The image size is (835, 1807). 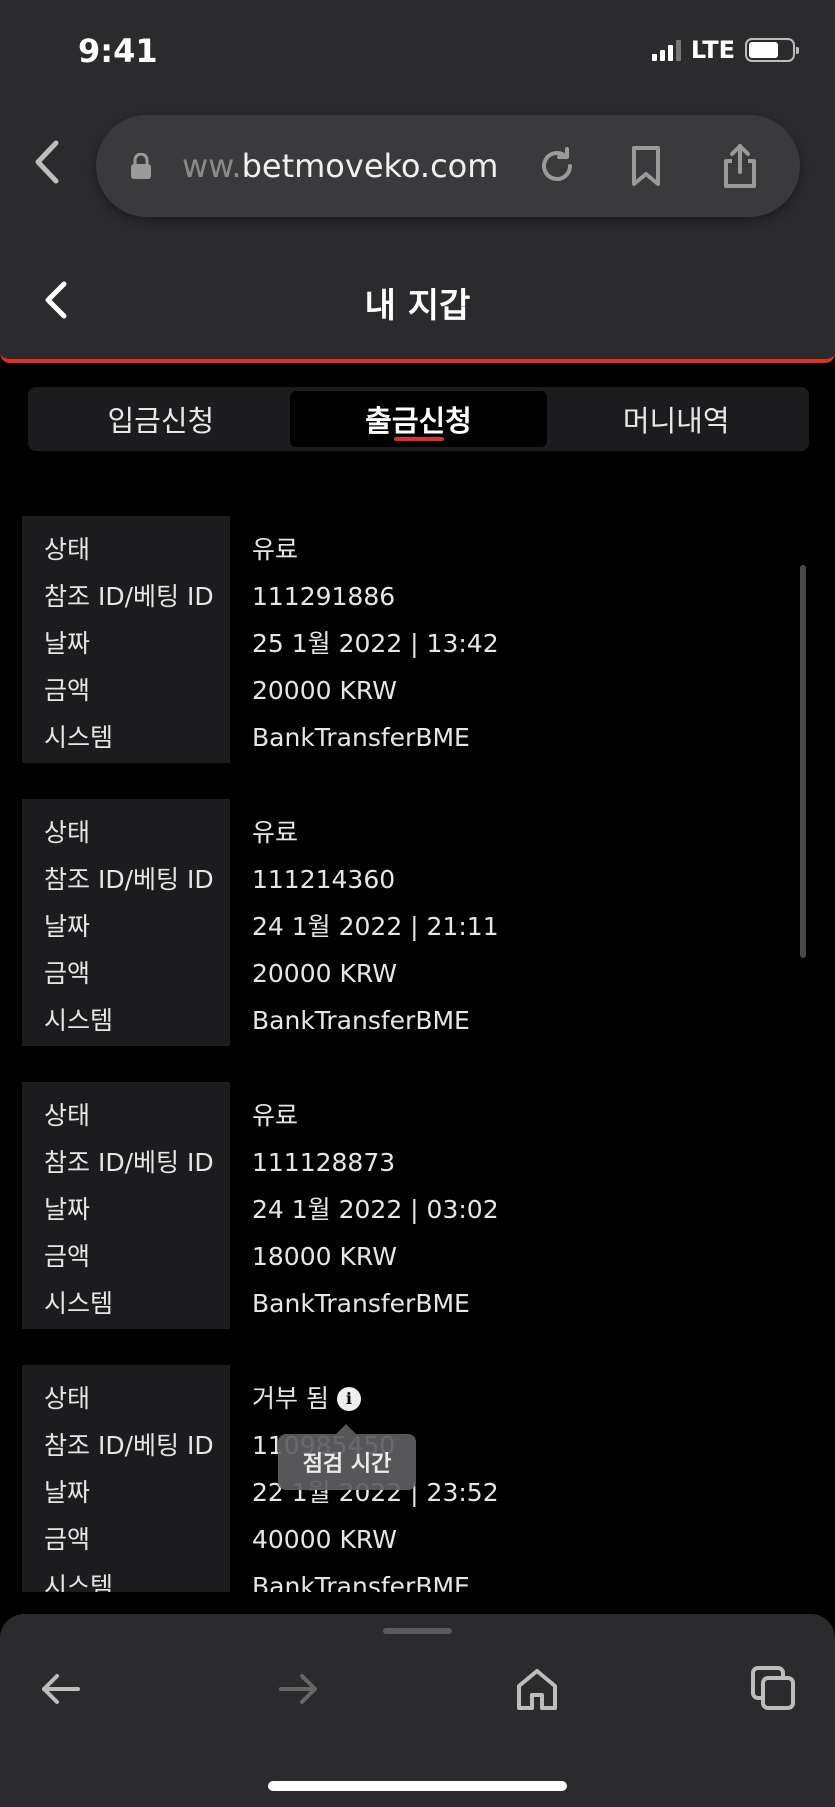 What do you see at coordinates (774, 1689) in the screenshot?
I see `tabs-icon` at bounding box center [774, 1689].